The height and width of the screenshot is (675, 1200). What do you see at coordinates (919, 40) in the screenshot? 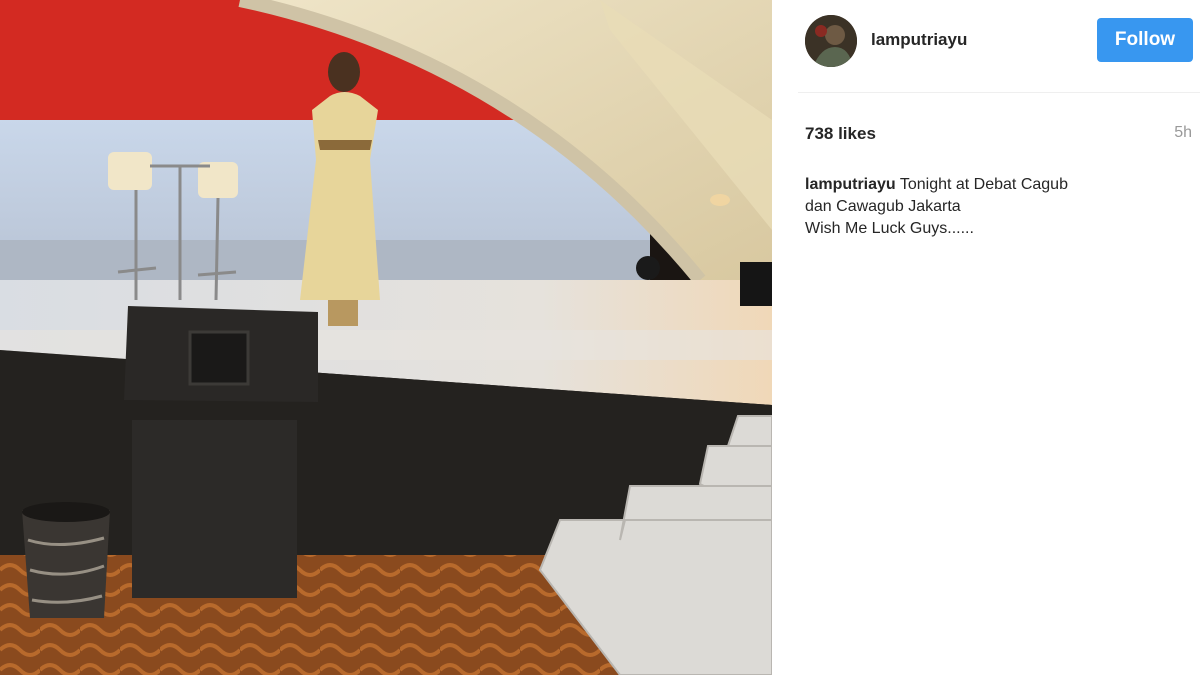
I see `username-link: lamputriayu` at bounding box center [919, 40].